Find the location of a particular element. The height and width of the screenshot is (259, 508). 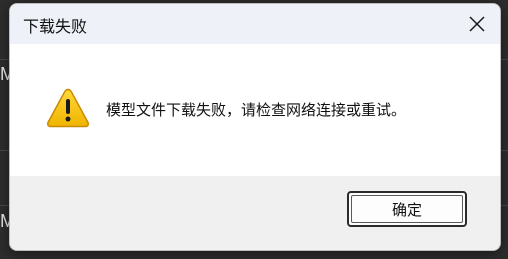

title-bar: 下载失败 is located at coordinates (255, 24).